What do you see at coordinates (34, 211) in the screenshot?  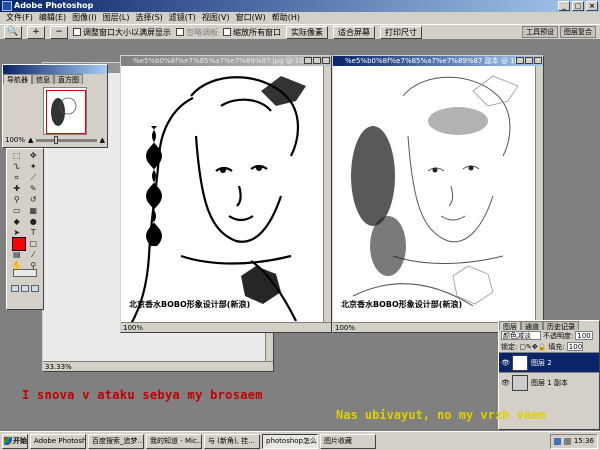 I see `gradient-tool-icon: ▦` at bounding box center [34, 211].